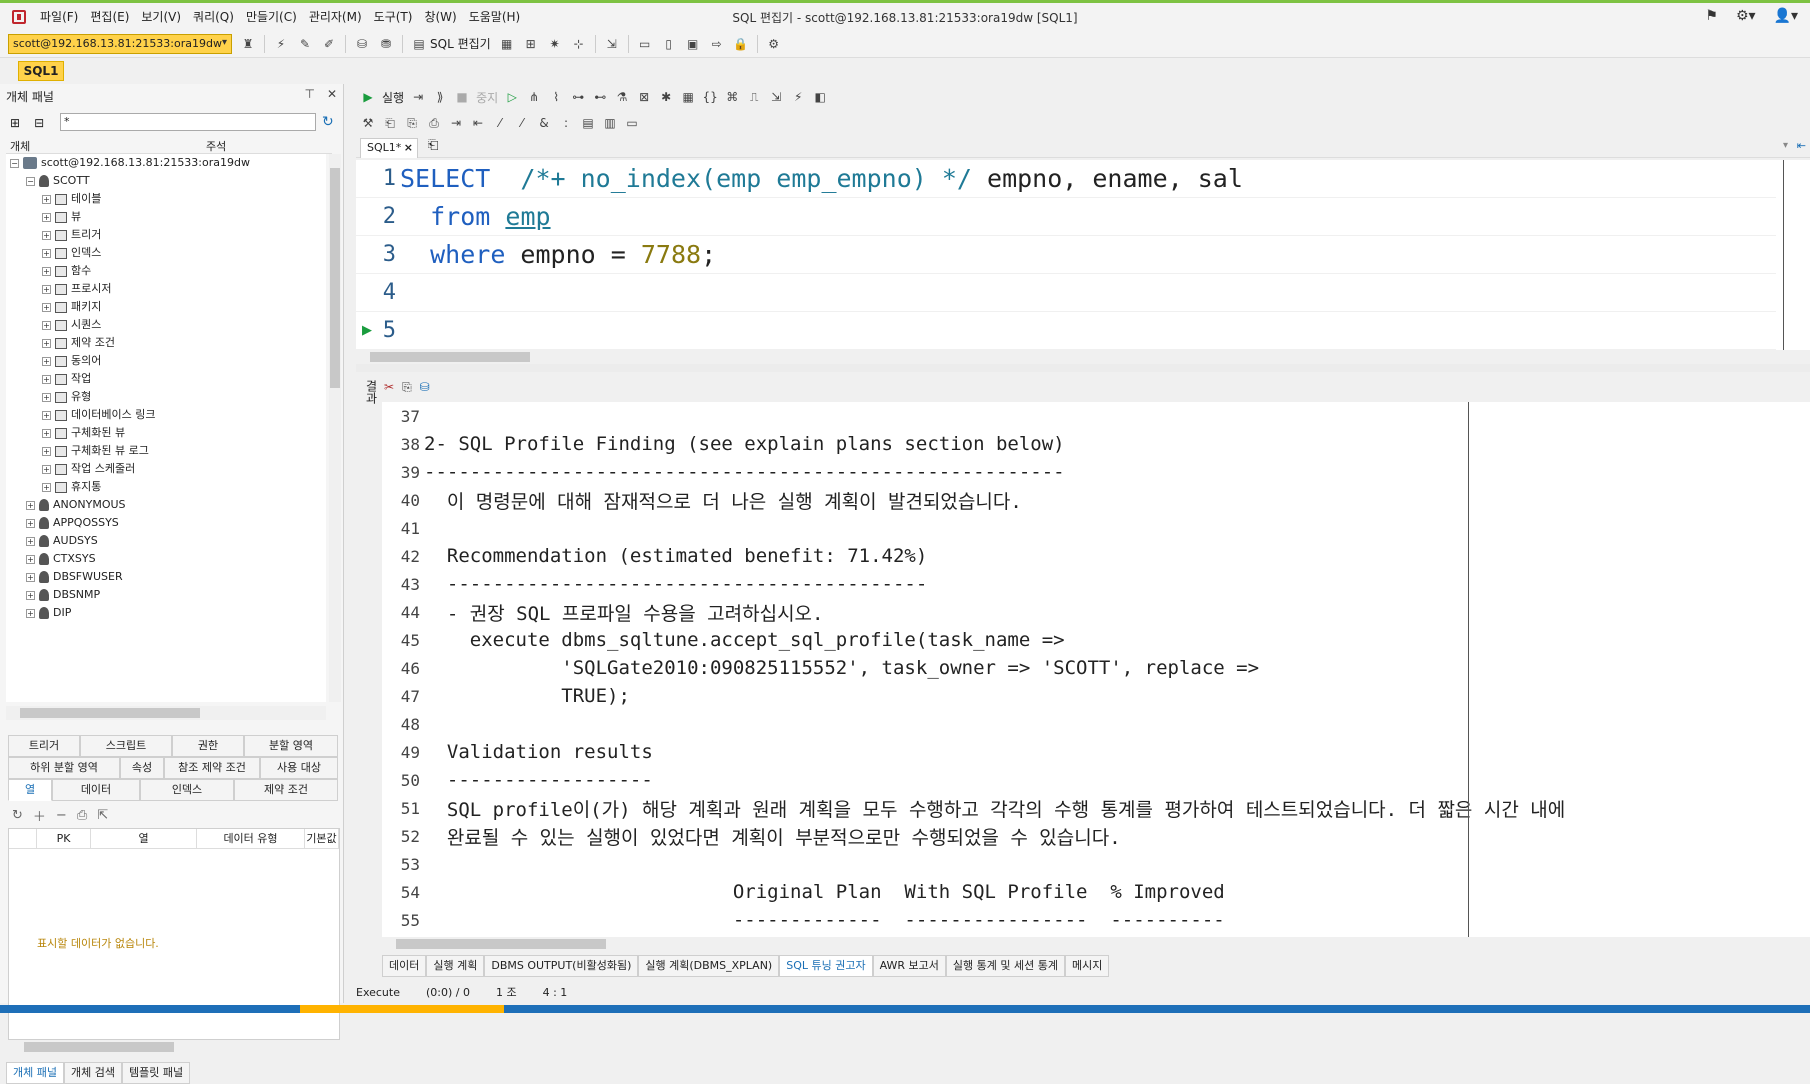 The height and width of the screenshot is (1084, 1810). I want to click on grid-mode-icon: ▦, so click(688, 97).